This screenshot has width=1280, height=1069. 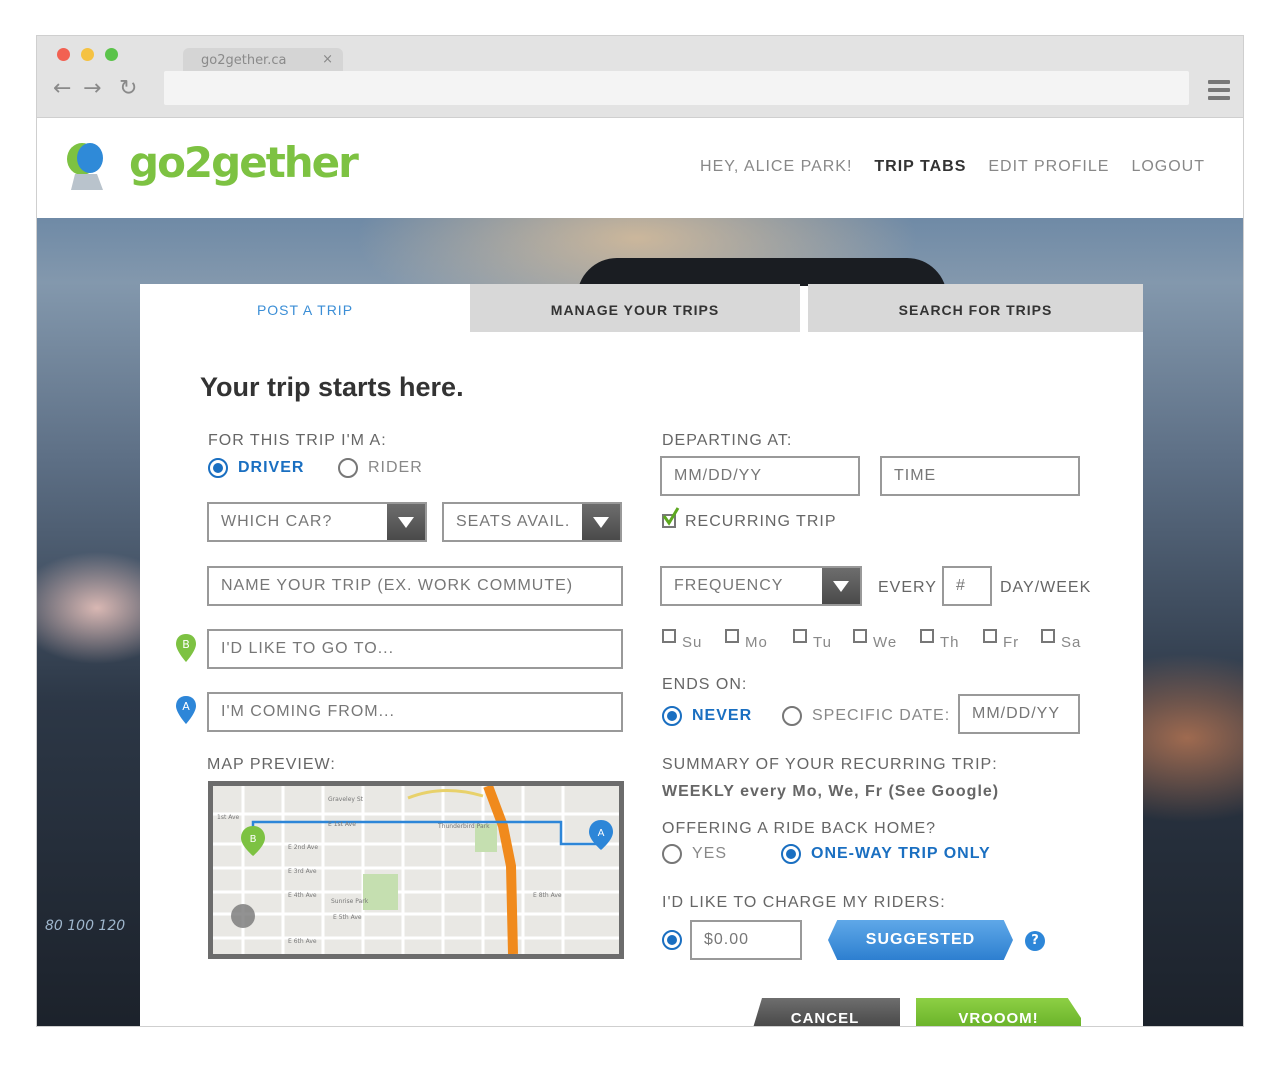 What do you see at coordinates (746, 940) in the screenshot?
I see `charge-amount-input: $0.00` at bounding box center [746, 940].